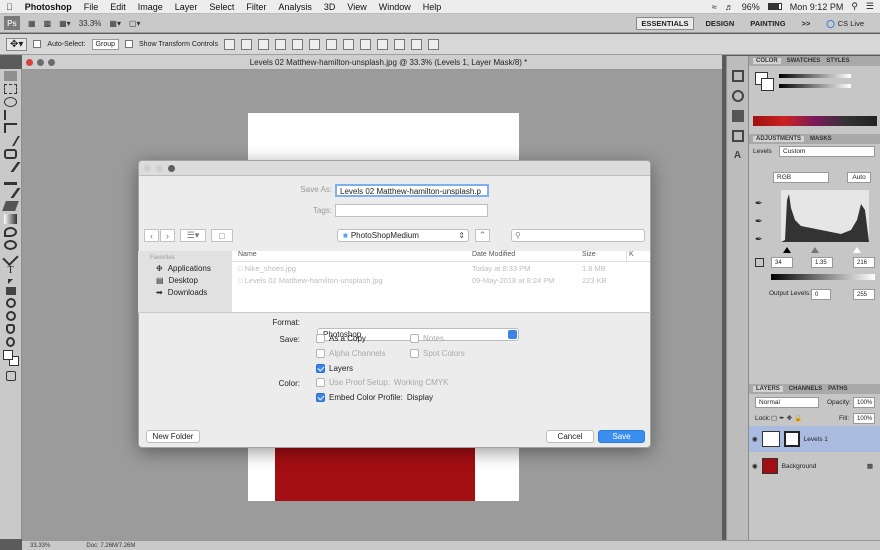 The width and height of the screenshot is (880, 550). I want to click on opacity-value: 100%, so click(864, 402).